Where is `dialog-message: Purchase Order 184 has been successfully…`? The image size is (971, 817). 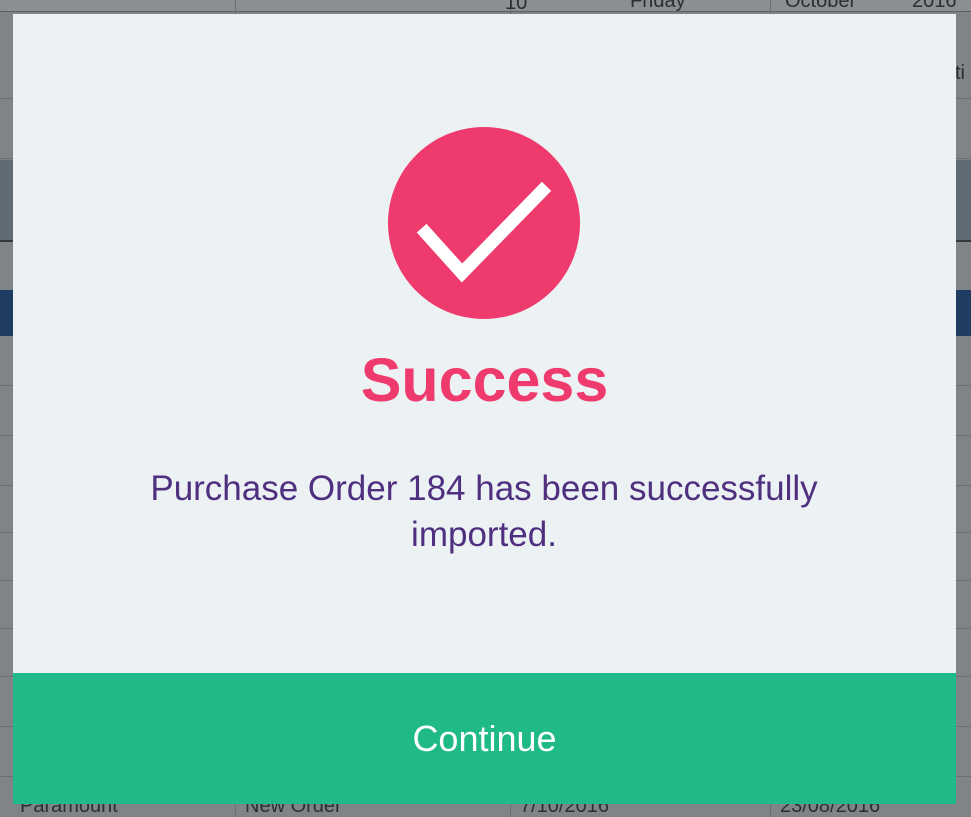 dialog-message: Purchase Order 184 has been successfully… is located at coordinates (484, 511).